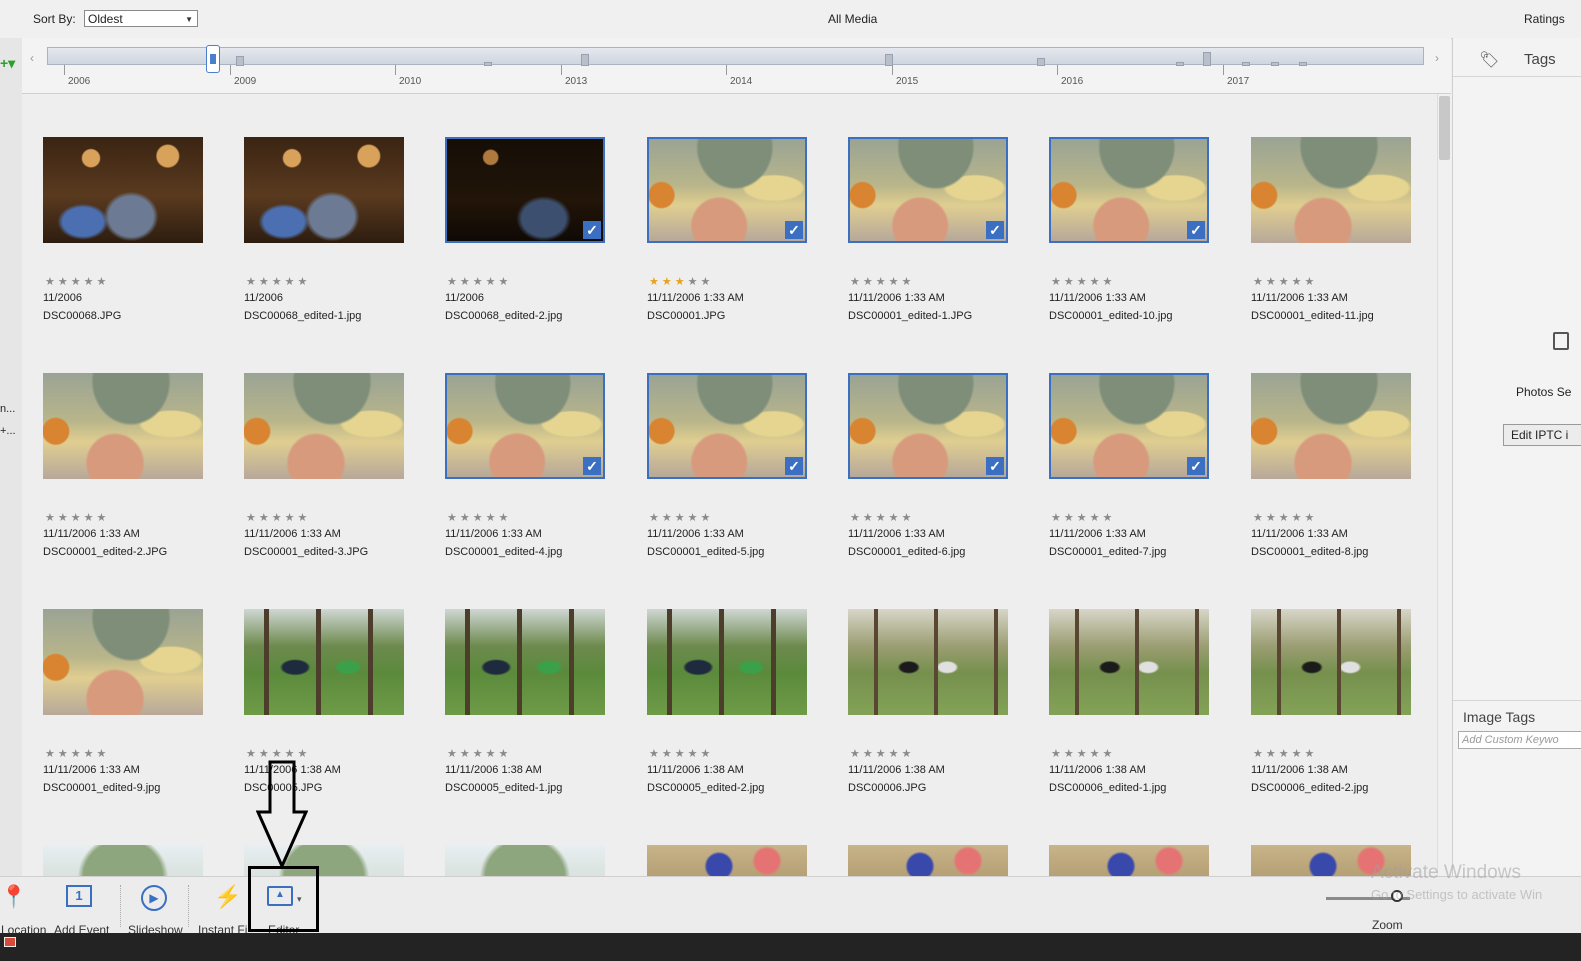 The image size is (1581, 961). I want to click on timeline-slider-handle, so click(213, 59).